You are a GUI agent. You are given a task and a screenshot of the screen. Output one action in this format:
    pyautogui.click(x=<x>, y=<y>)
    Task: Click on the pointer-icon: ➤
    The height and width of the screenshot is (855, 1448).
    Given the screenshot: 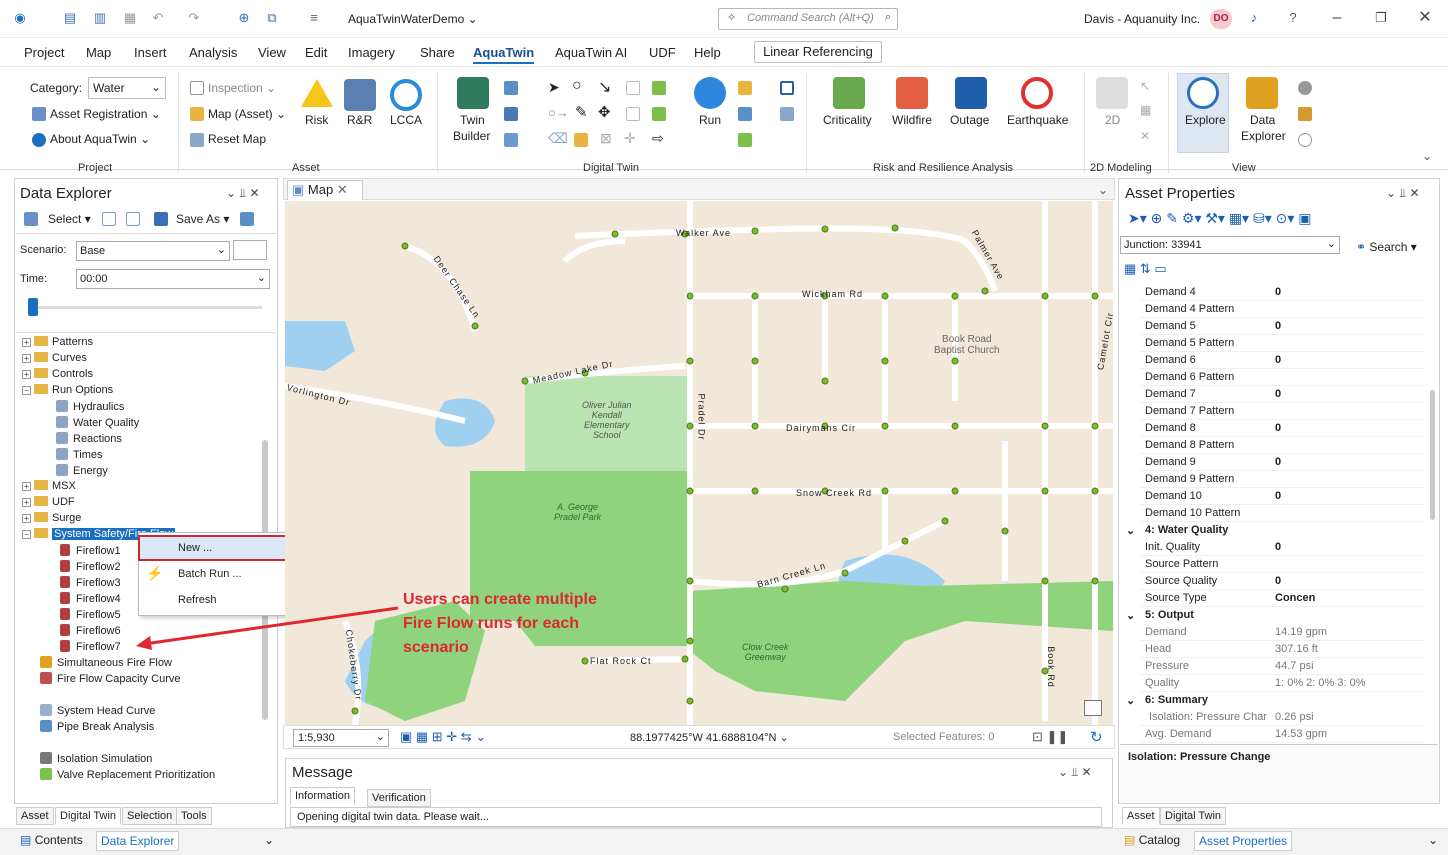 What is the action you would take?
    pyautogui.click(x=554, y=87)
    